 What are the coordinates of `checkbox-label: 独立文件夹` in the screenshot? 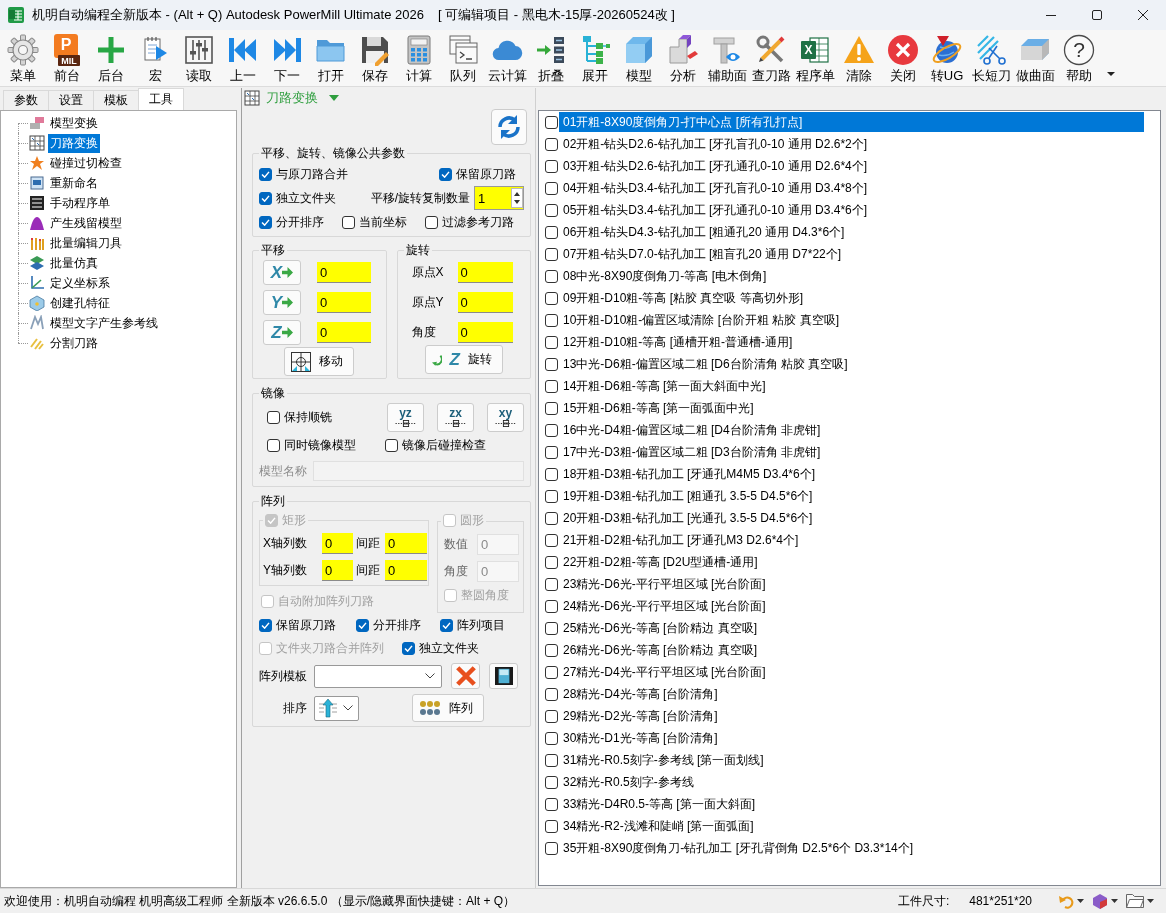 It's located at (306, 198).